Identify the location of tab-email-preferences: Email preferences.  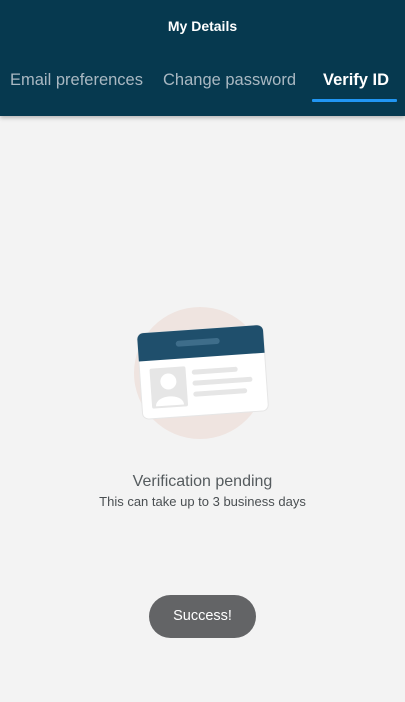
(76, 80).